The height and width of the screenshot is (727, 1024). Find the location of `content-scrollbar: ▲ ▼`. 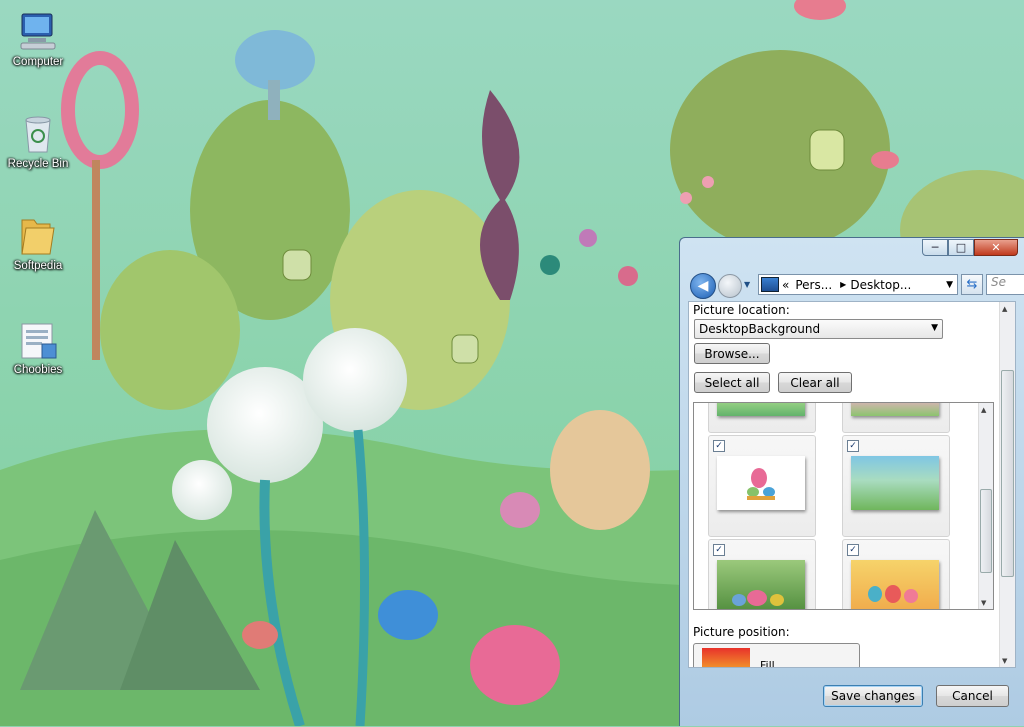

content-scrollbar: ▲ ▼ is located at coordinates (1007, 484).